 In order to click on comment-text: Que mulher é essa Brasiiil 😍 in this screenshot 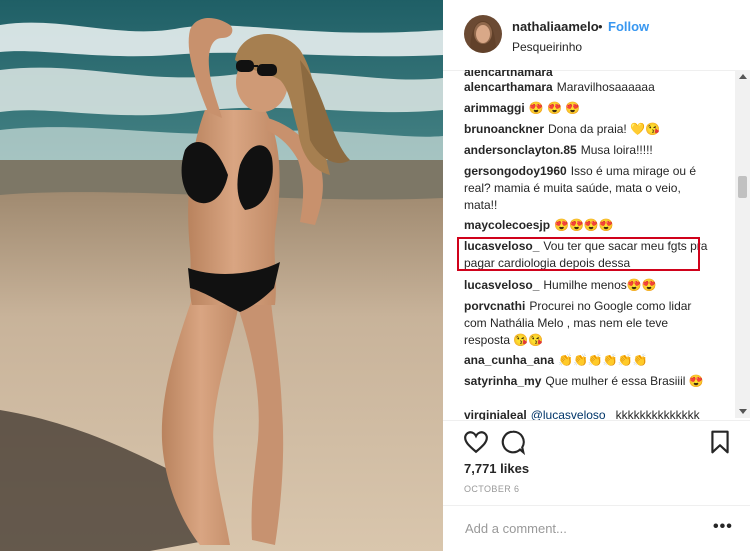, I will do `click(624, 381)`.